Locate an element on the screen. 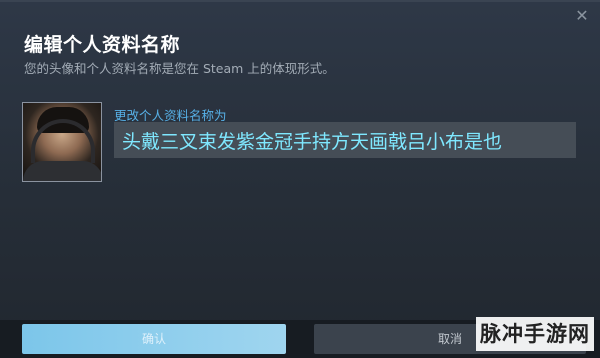 This screenshot has height=358, width=600. dialog-title: 编辑个人资料名称 is located at coordinates (102, 45).